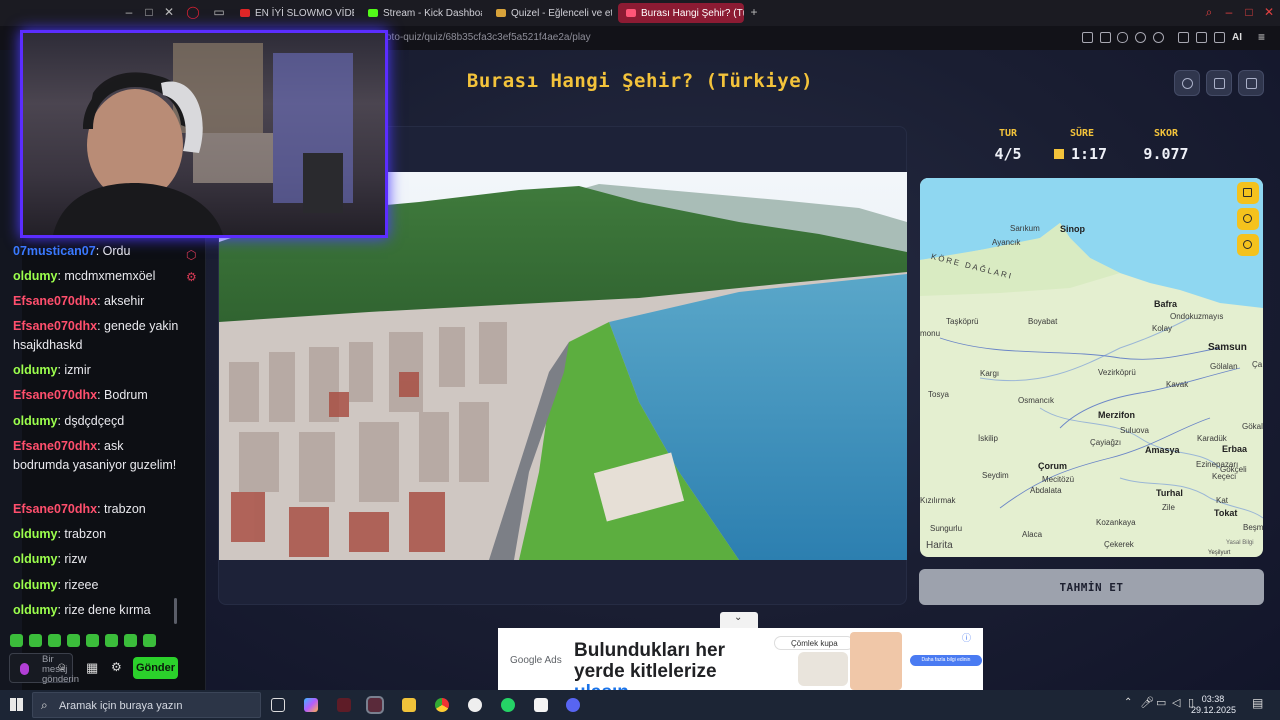 The image size is (1280, 720). What do you see at coordinates (1187, 83) in the screenshot?
I see `settings-button` at bounding box center [1187, 83].